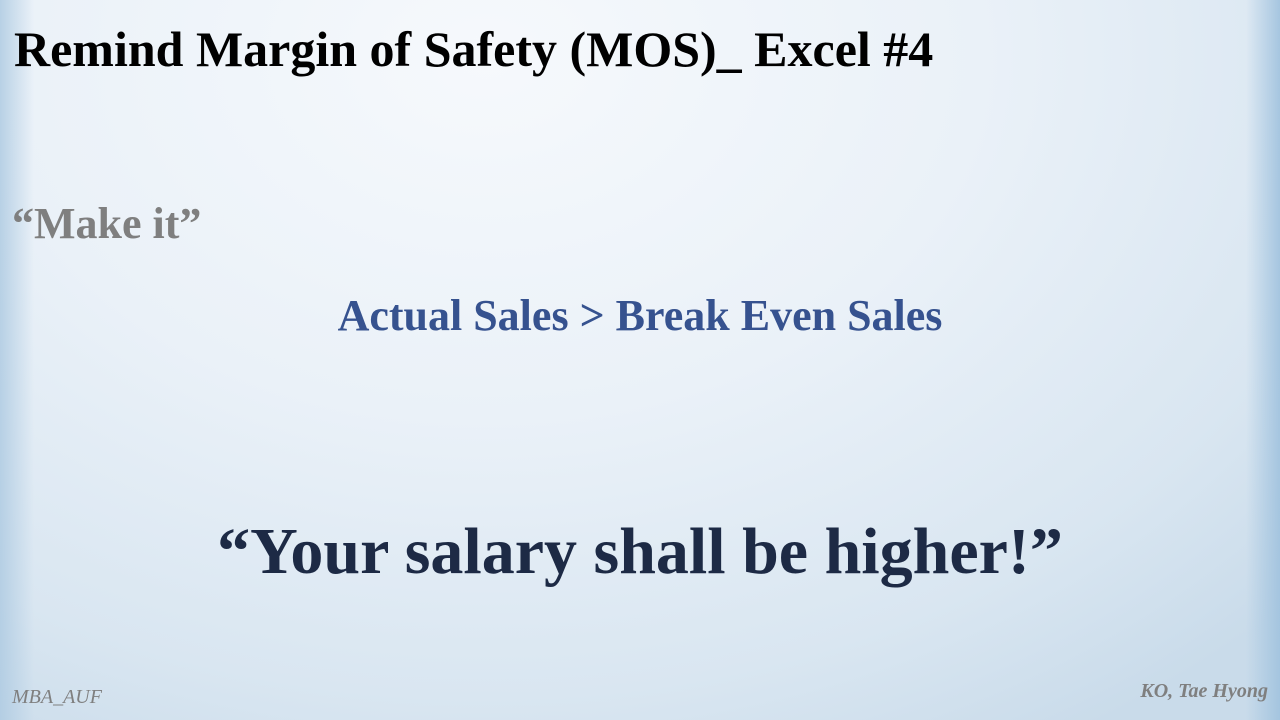  What do you see at coordinates (640, 315) in the screenshot?
I see `formula-text: Actual Sales > Break Even Sales` at bounding box center [640, 315].